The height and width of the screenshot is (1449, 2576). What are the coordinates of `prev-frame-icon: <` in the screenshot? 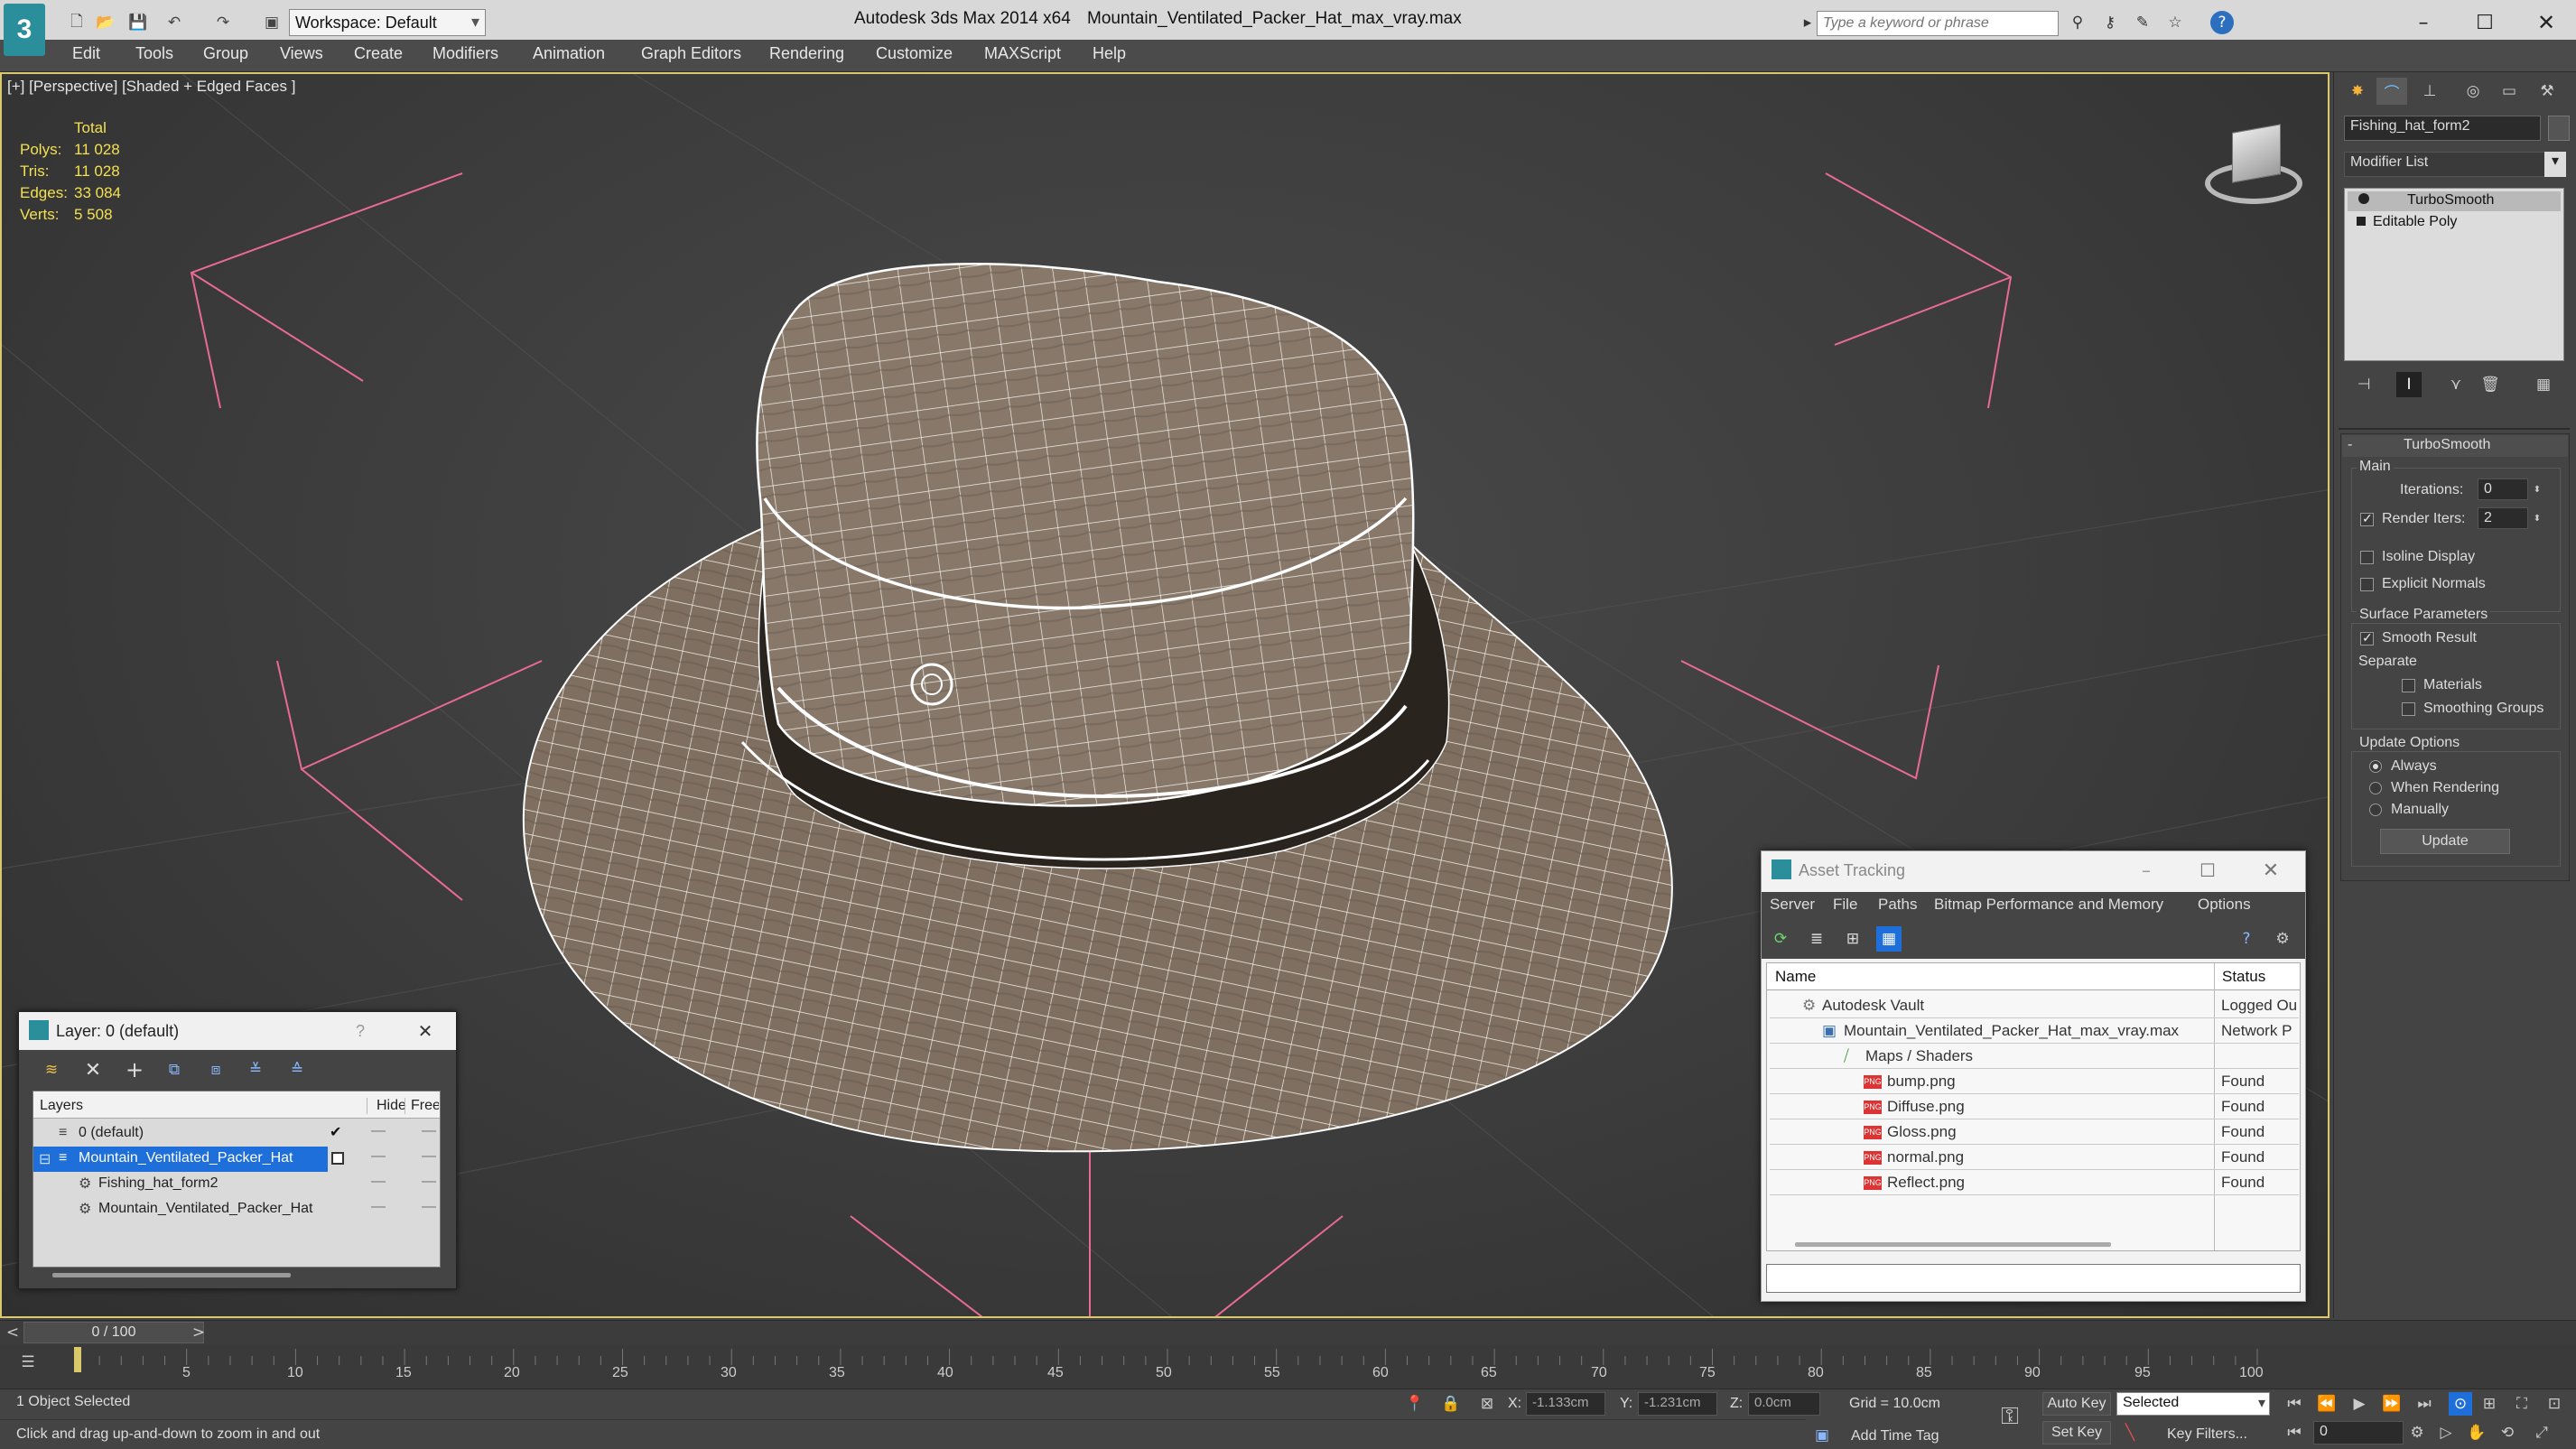 It's located at (13, 1332).